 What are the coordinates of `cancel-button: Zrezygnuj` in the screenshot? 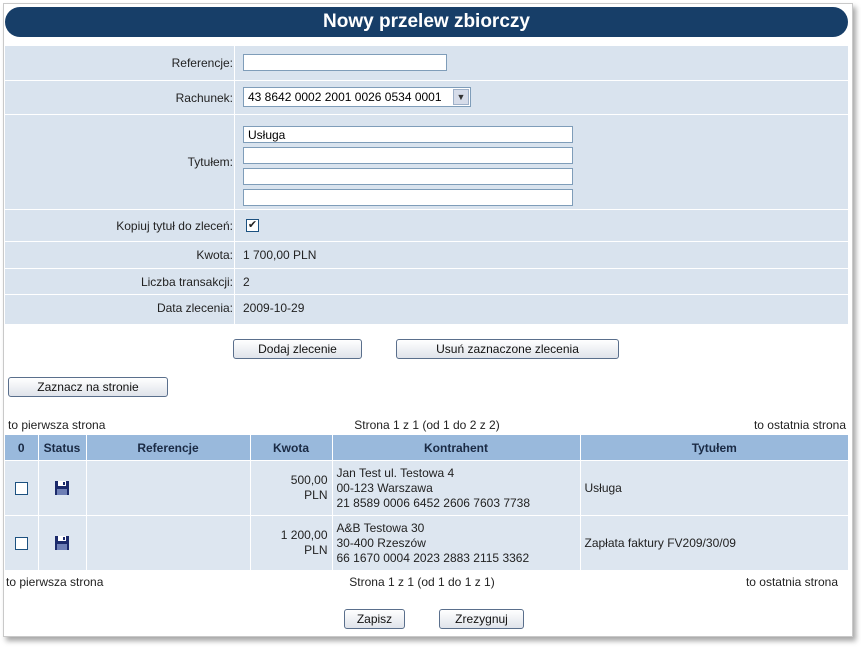 It's located at (481, 619).